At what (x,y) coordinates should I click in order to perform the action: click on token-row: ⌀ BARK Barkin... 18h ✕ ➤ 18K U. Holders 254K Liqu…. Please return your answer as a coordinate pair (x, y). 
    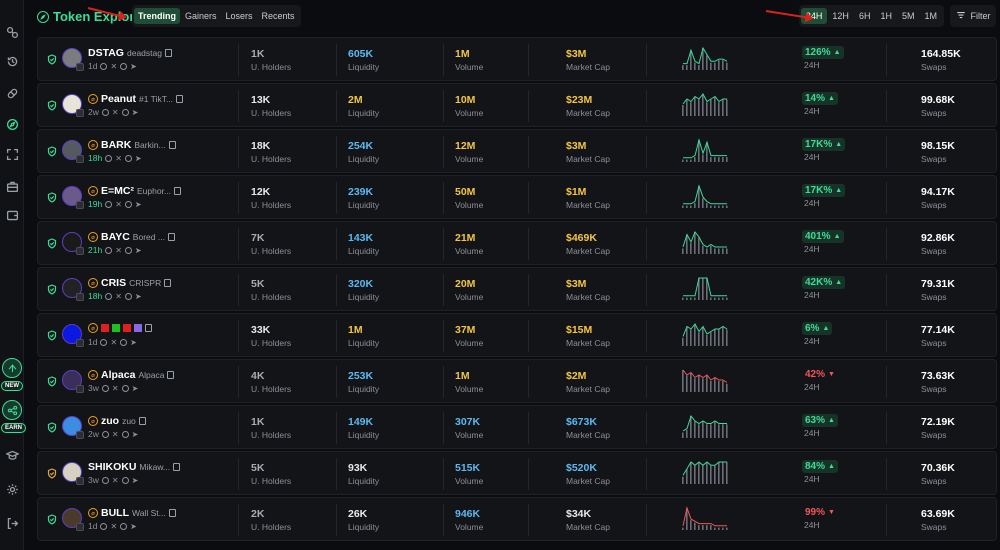
    Looking at the image, I should click on (517, 151).